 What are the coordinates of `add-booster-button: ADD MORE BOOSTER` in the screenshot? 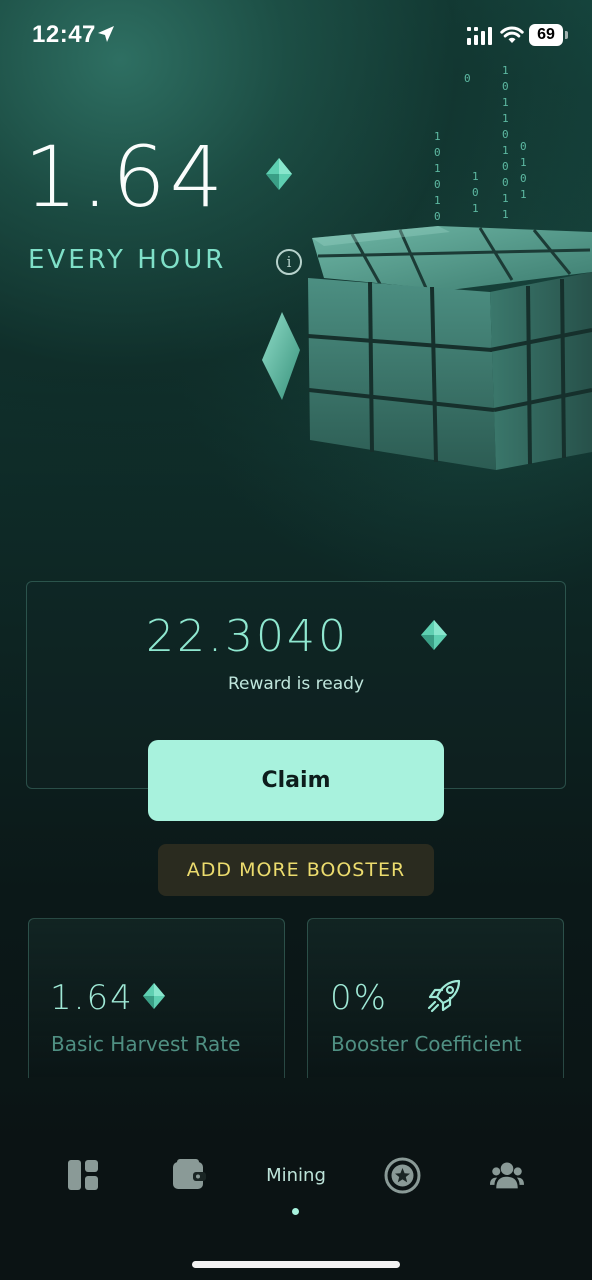 It's located at (296, 870).